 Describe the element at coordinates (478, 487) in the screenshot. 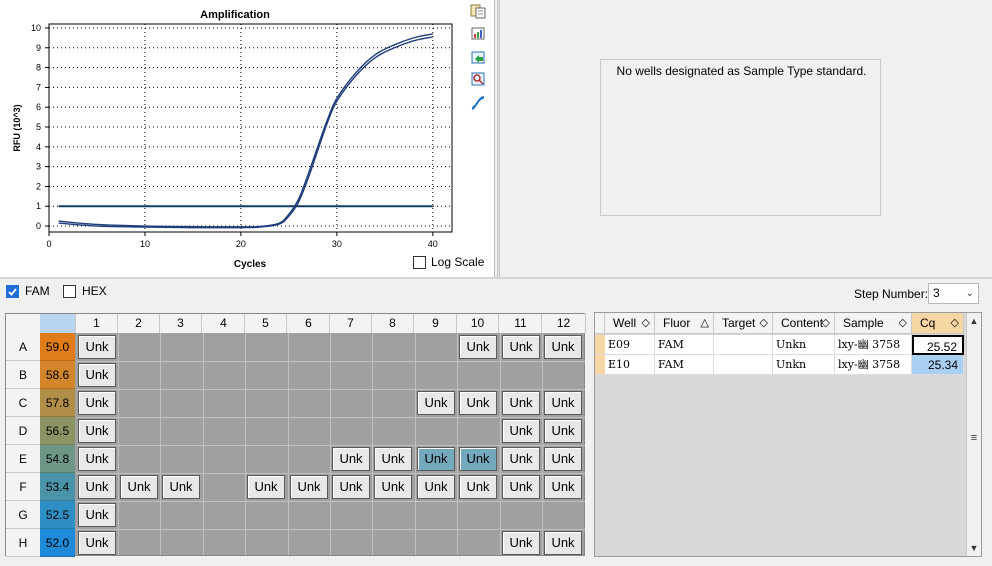

I see `well-F10: Unk` at that location.